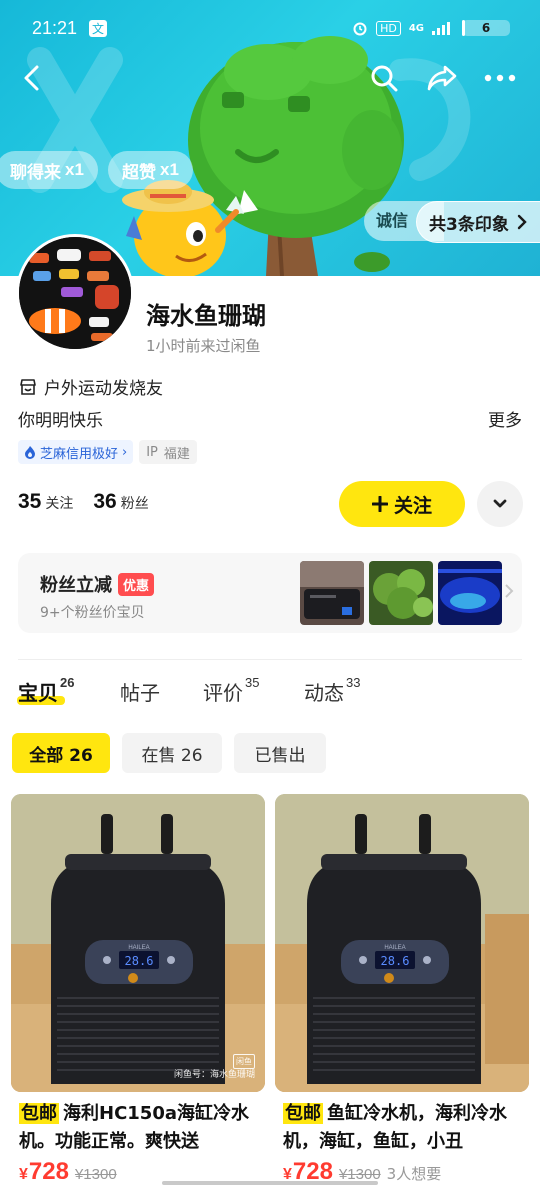  I want to click on follow-dropdown-button, so click(500, 504).